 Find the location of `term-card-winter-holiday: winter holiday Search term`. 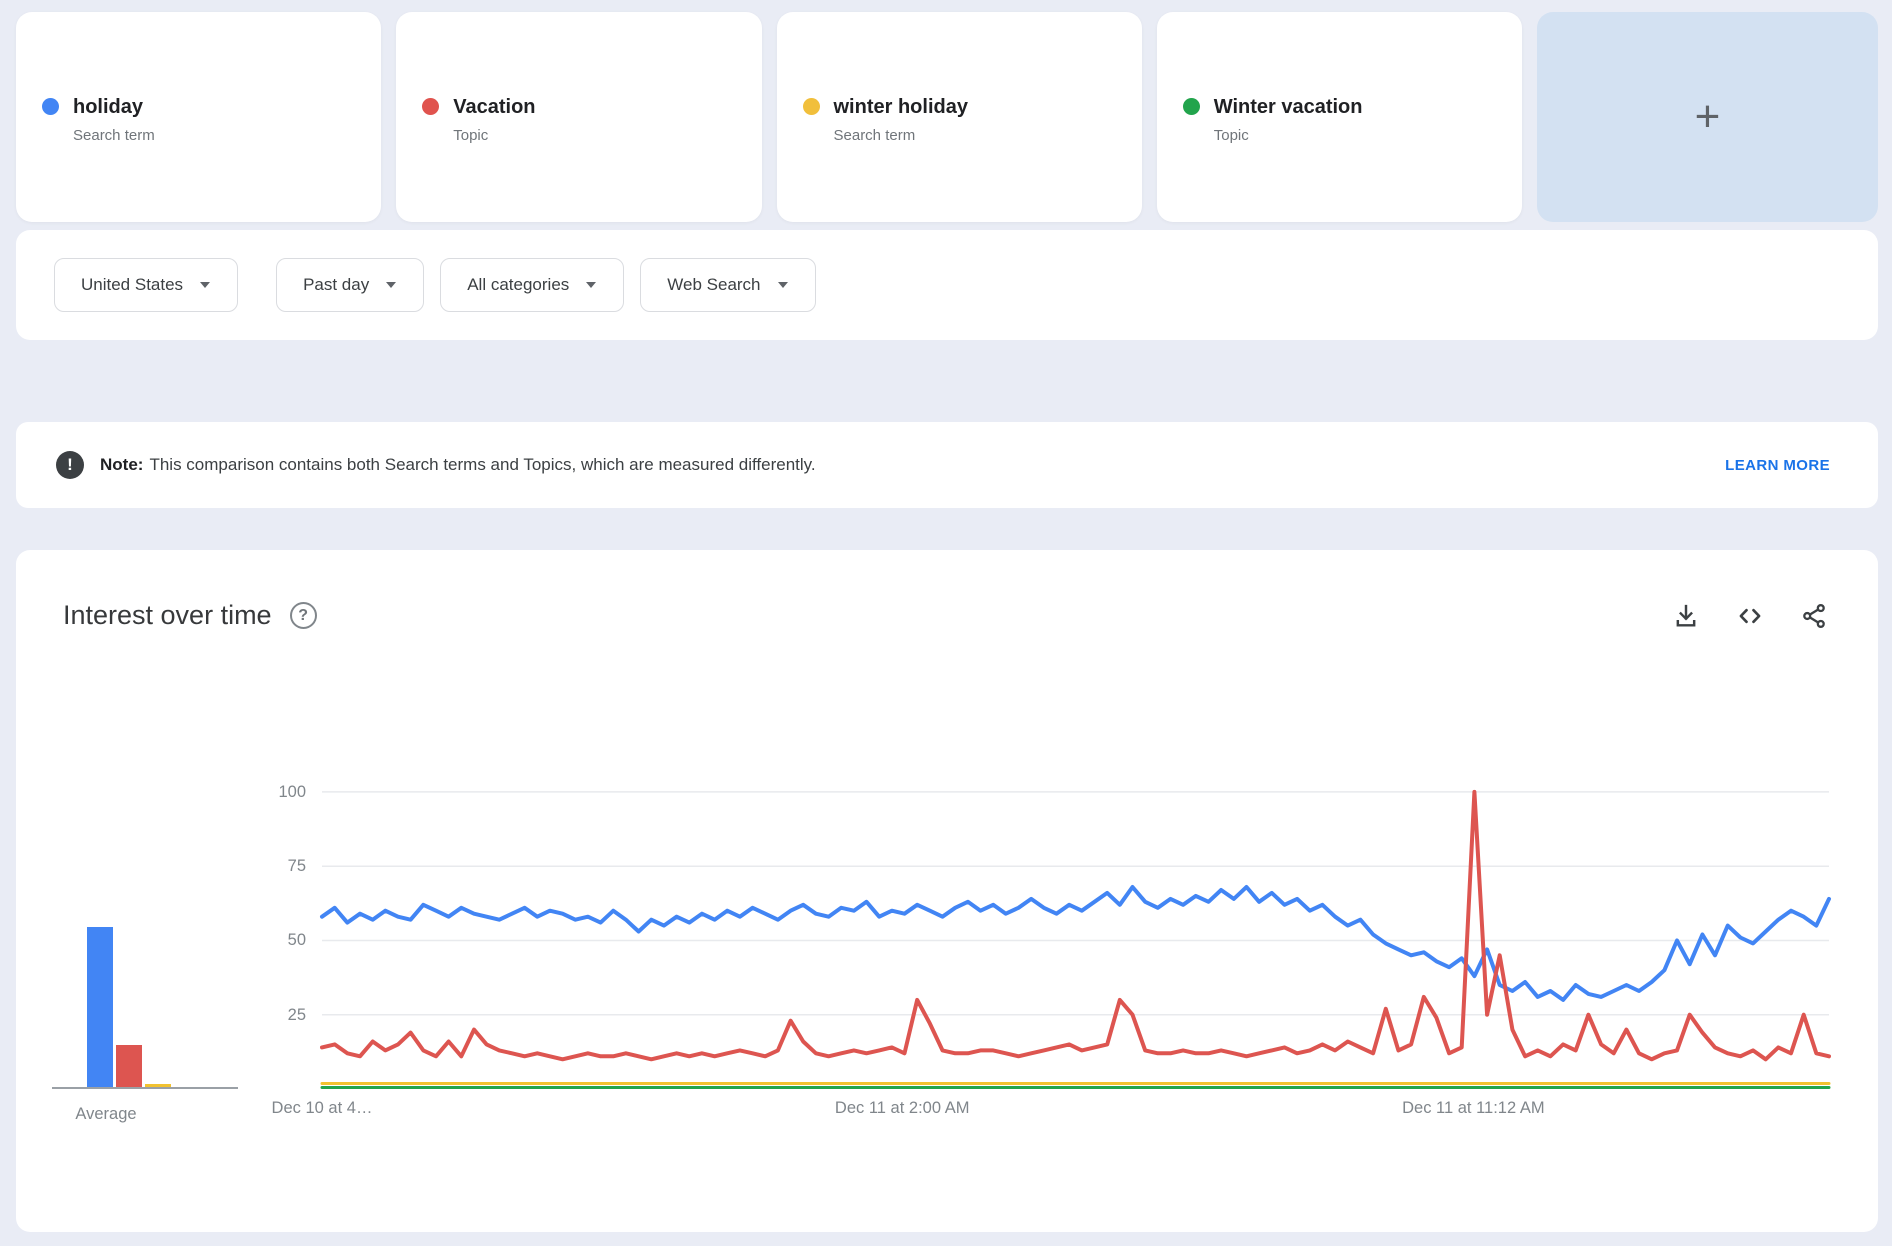

term-card-winter-holiday: winter holiday Search term is located at coordinates (959, 117).